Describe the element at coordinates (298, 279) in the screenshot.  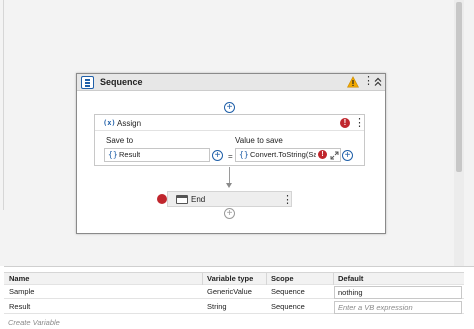
I see `column-header-scope: Scope` at that location.